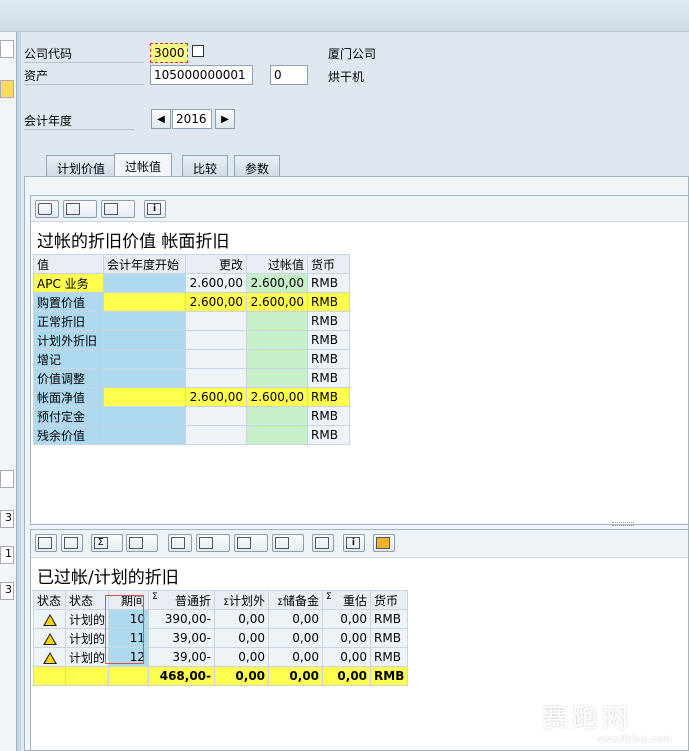 The width and height of the screenshot is (689, 751). Describe the element at coordinates (7, 555) in the screenshot. I see `left-stub-value: 1` at that location.